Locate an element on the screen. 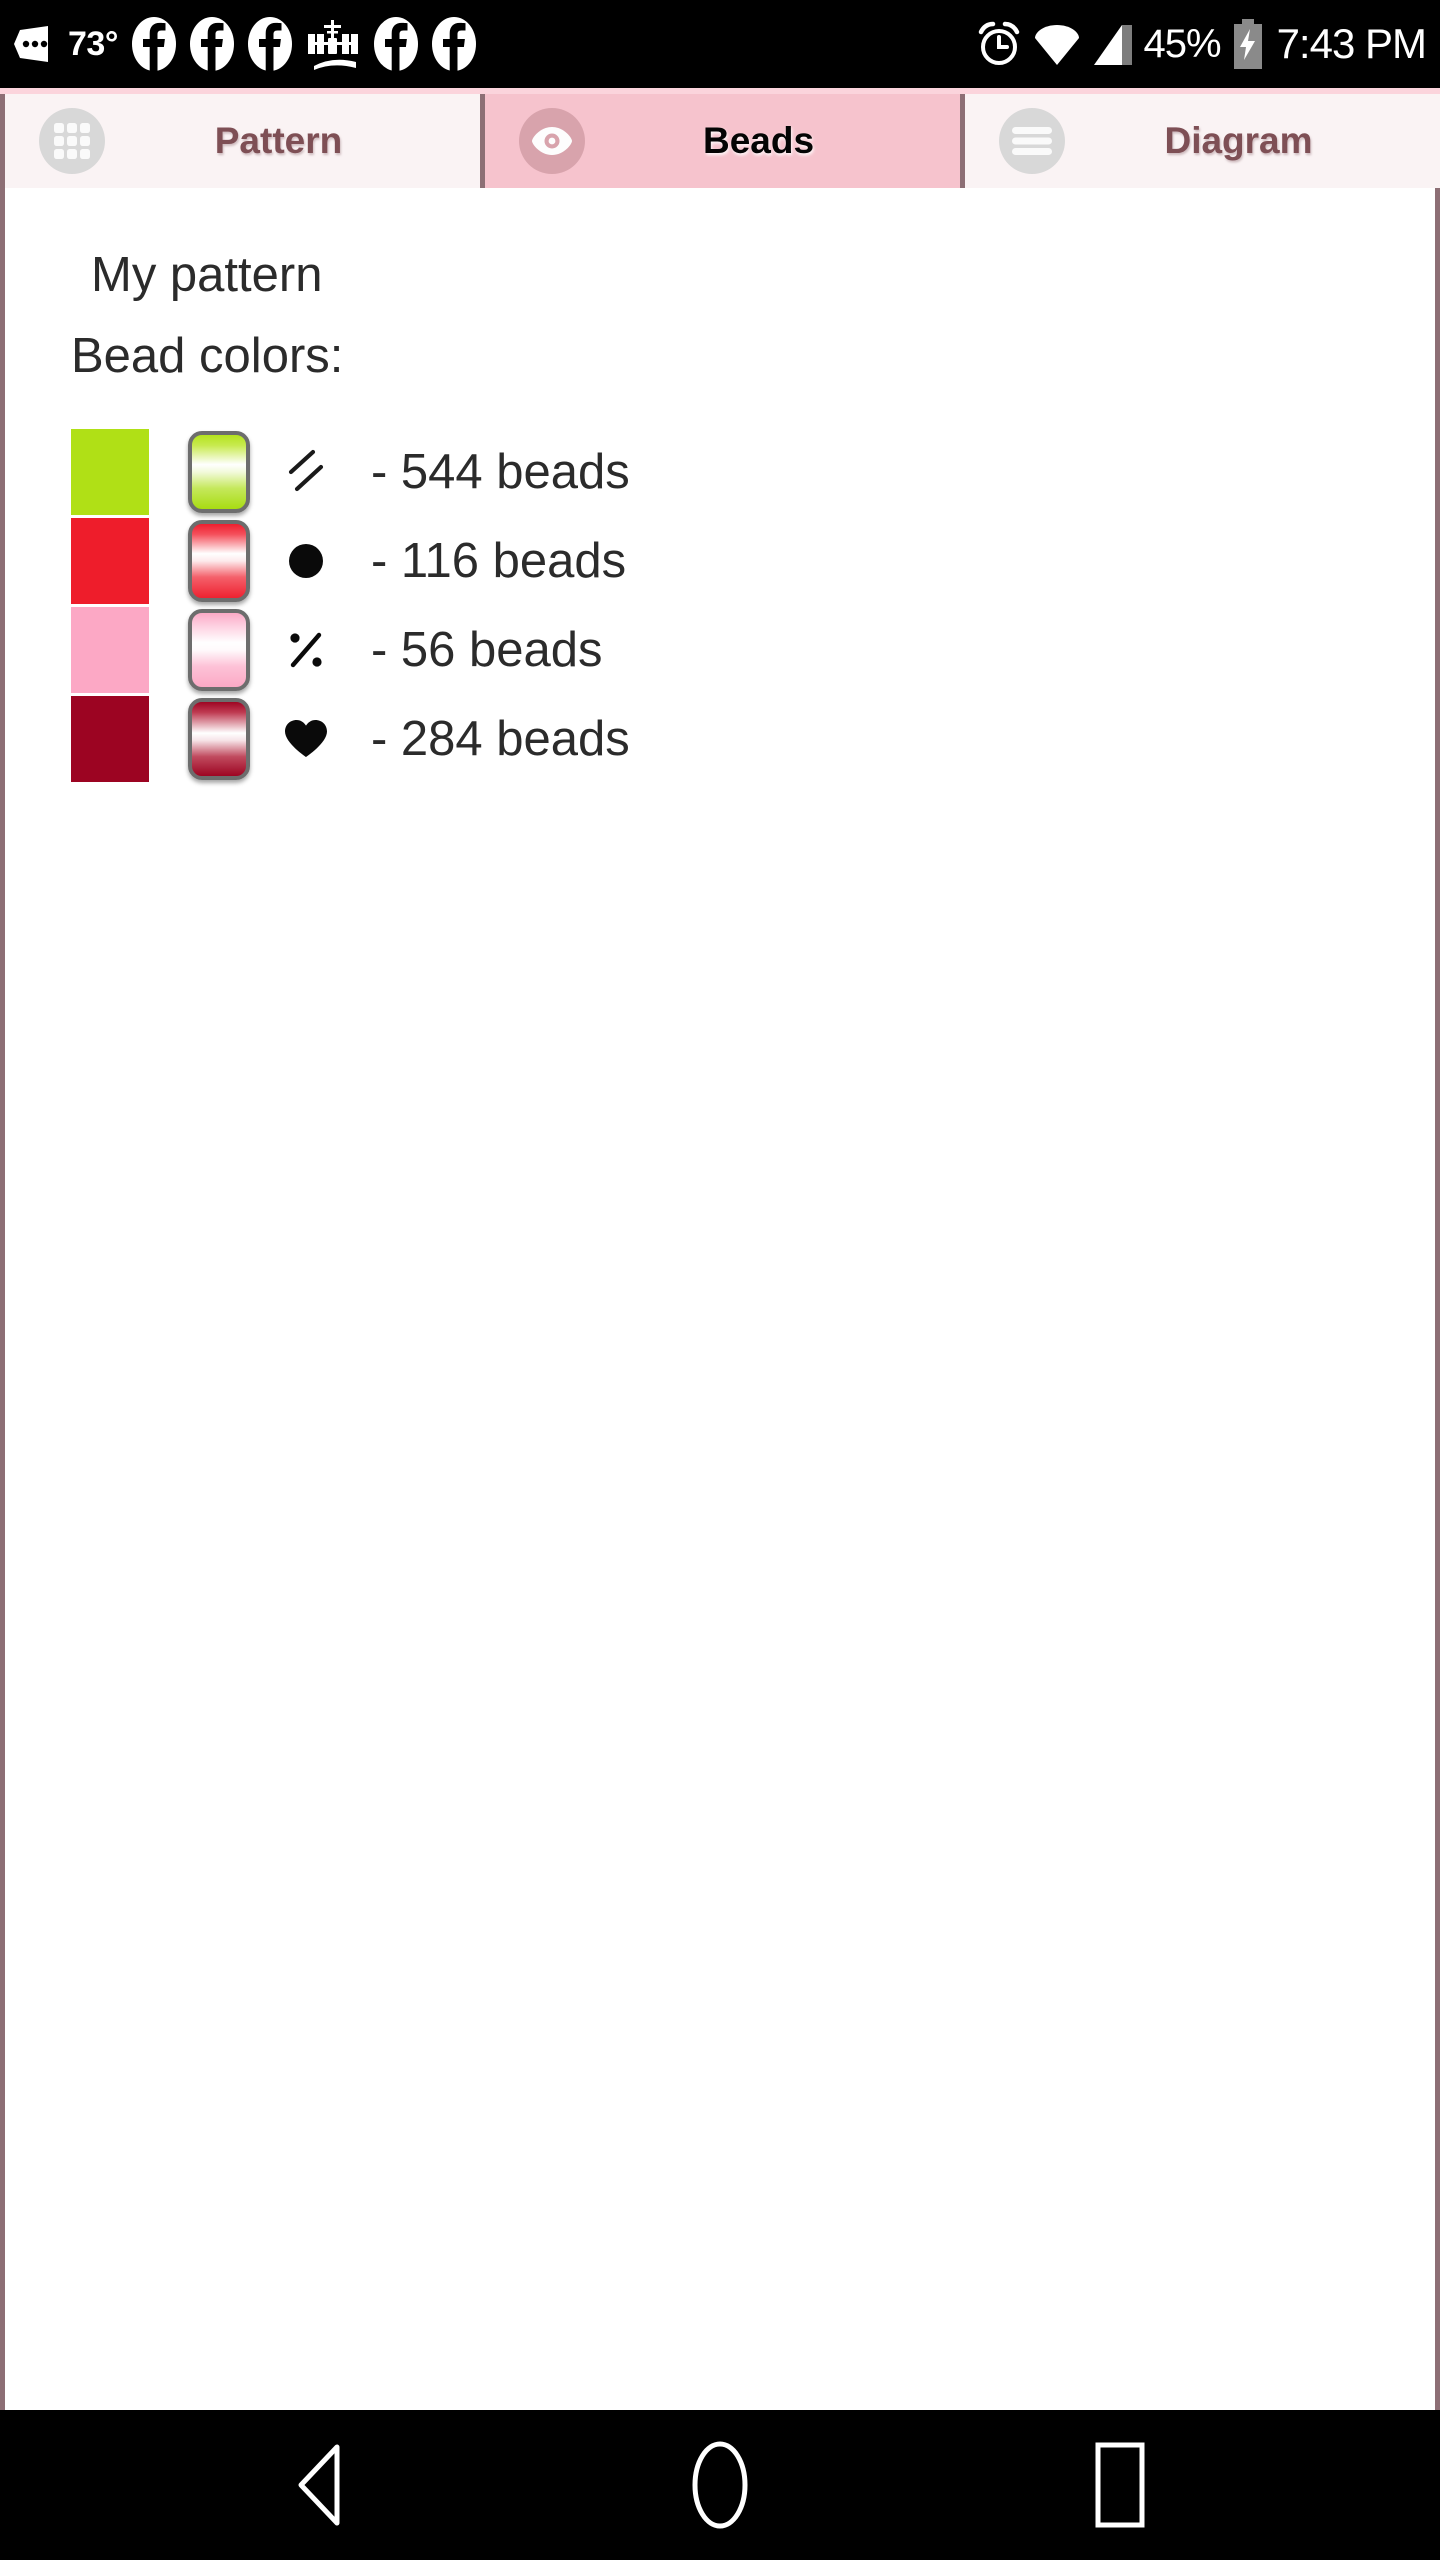 This screenshot has height=2560, width=1440. weather-temperature: 73° is located at coordinates (93, 44).